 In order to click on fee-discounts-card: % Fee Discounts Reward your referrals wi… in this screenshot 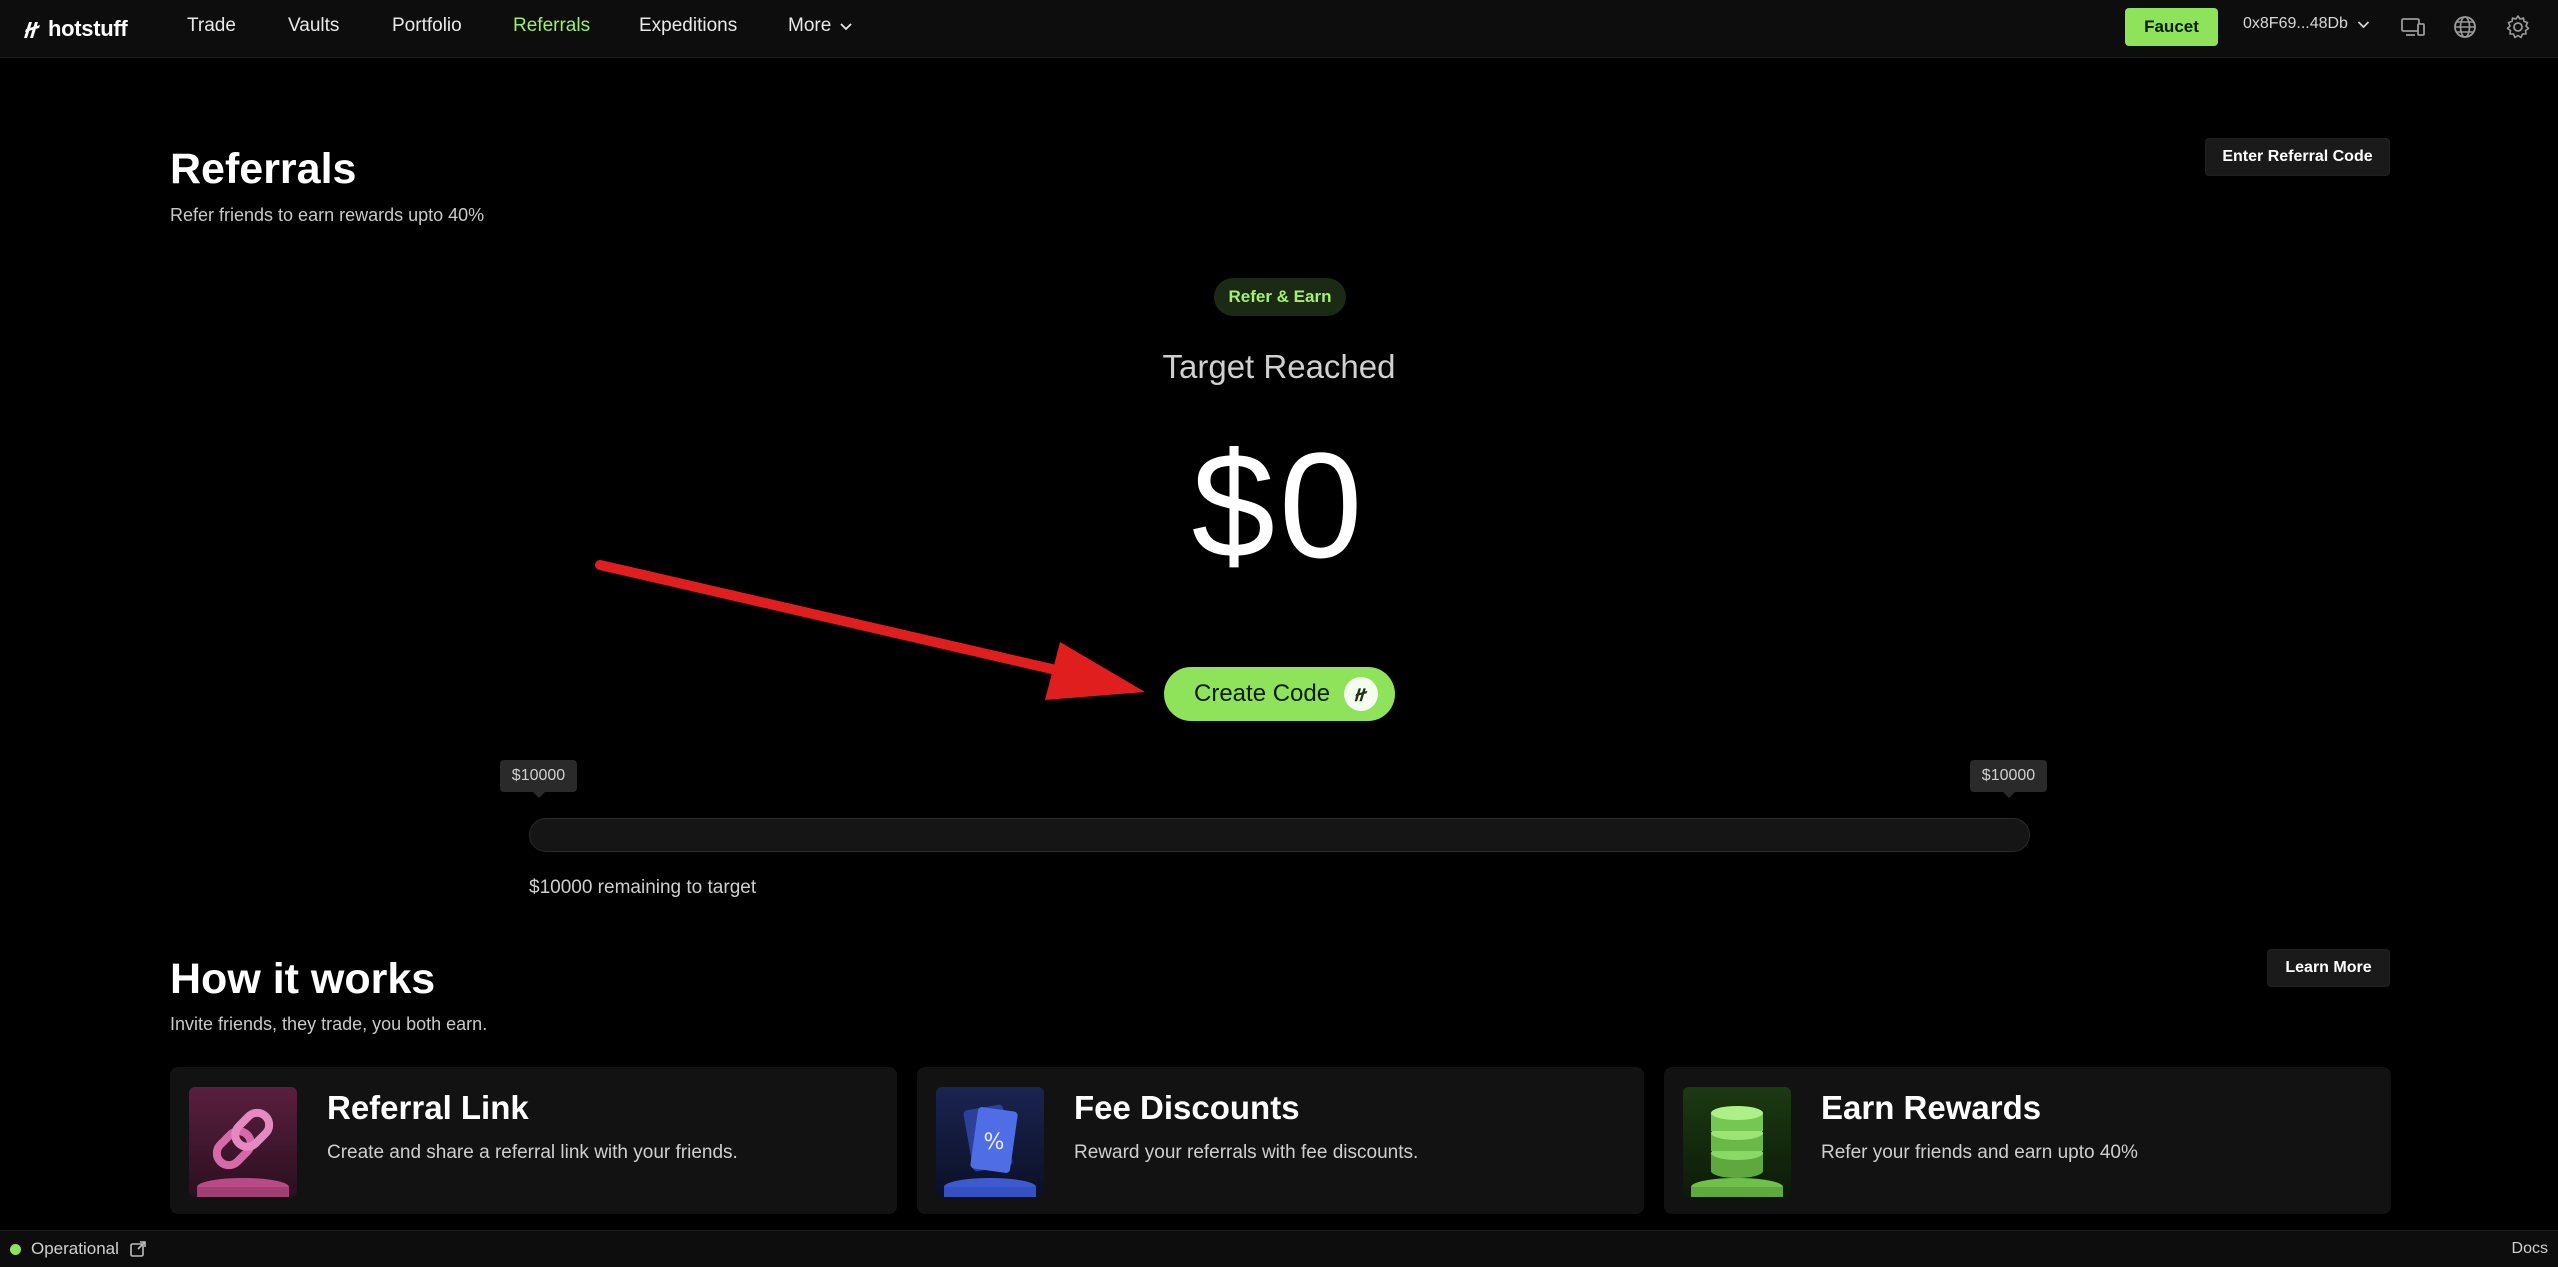, I will do `click(1280, 1140)`.